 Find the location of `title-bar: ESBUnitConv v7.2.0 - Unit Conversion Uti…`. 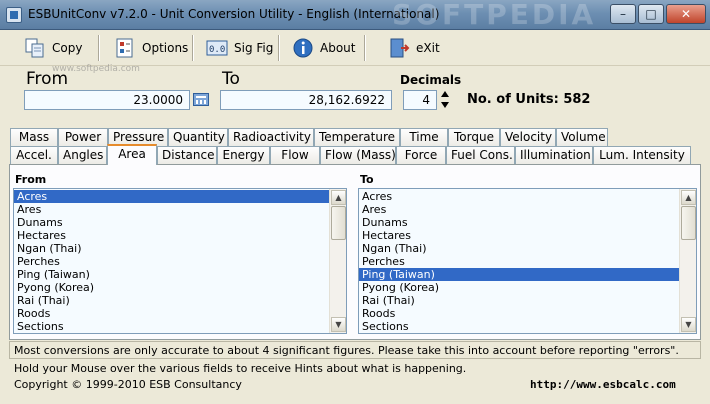

title-bar: ESBUnitConv v7.2.0 - Unit Conversion Uti… is located at coordinates (355, 15).